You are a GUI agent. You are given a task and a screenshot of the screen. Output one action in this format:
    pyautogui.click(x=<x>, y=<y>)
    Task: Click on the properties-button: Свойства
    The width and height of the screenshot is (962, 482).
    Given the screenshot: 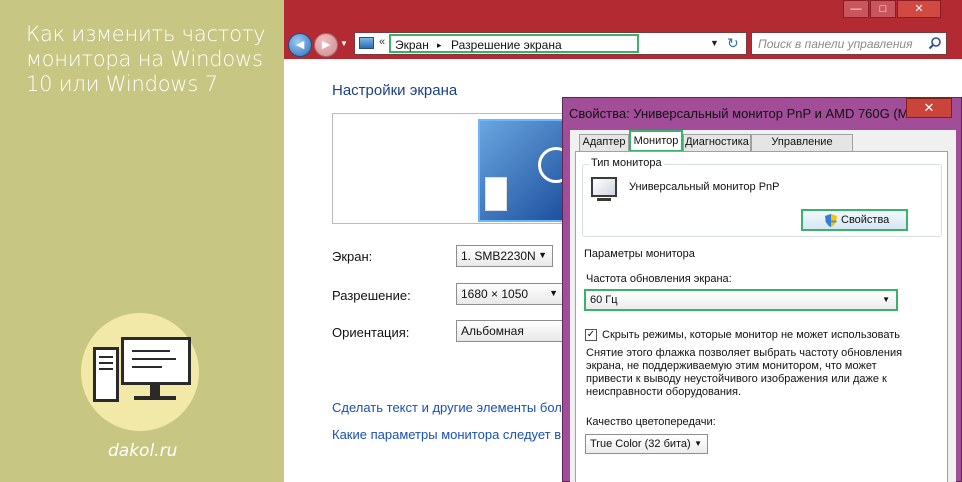 What is the action you would take?
    pyautogui.click(x=854, y=220)
    